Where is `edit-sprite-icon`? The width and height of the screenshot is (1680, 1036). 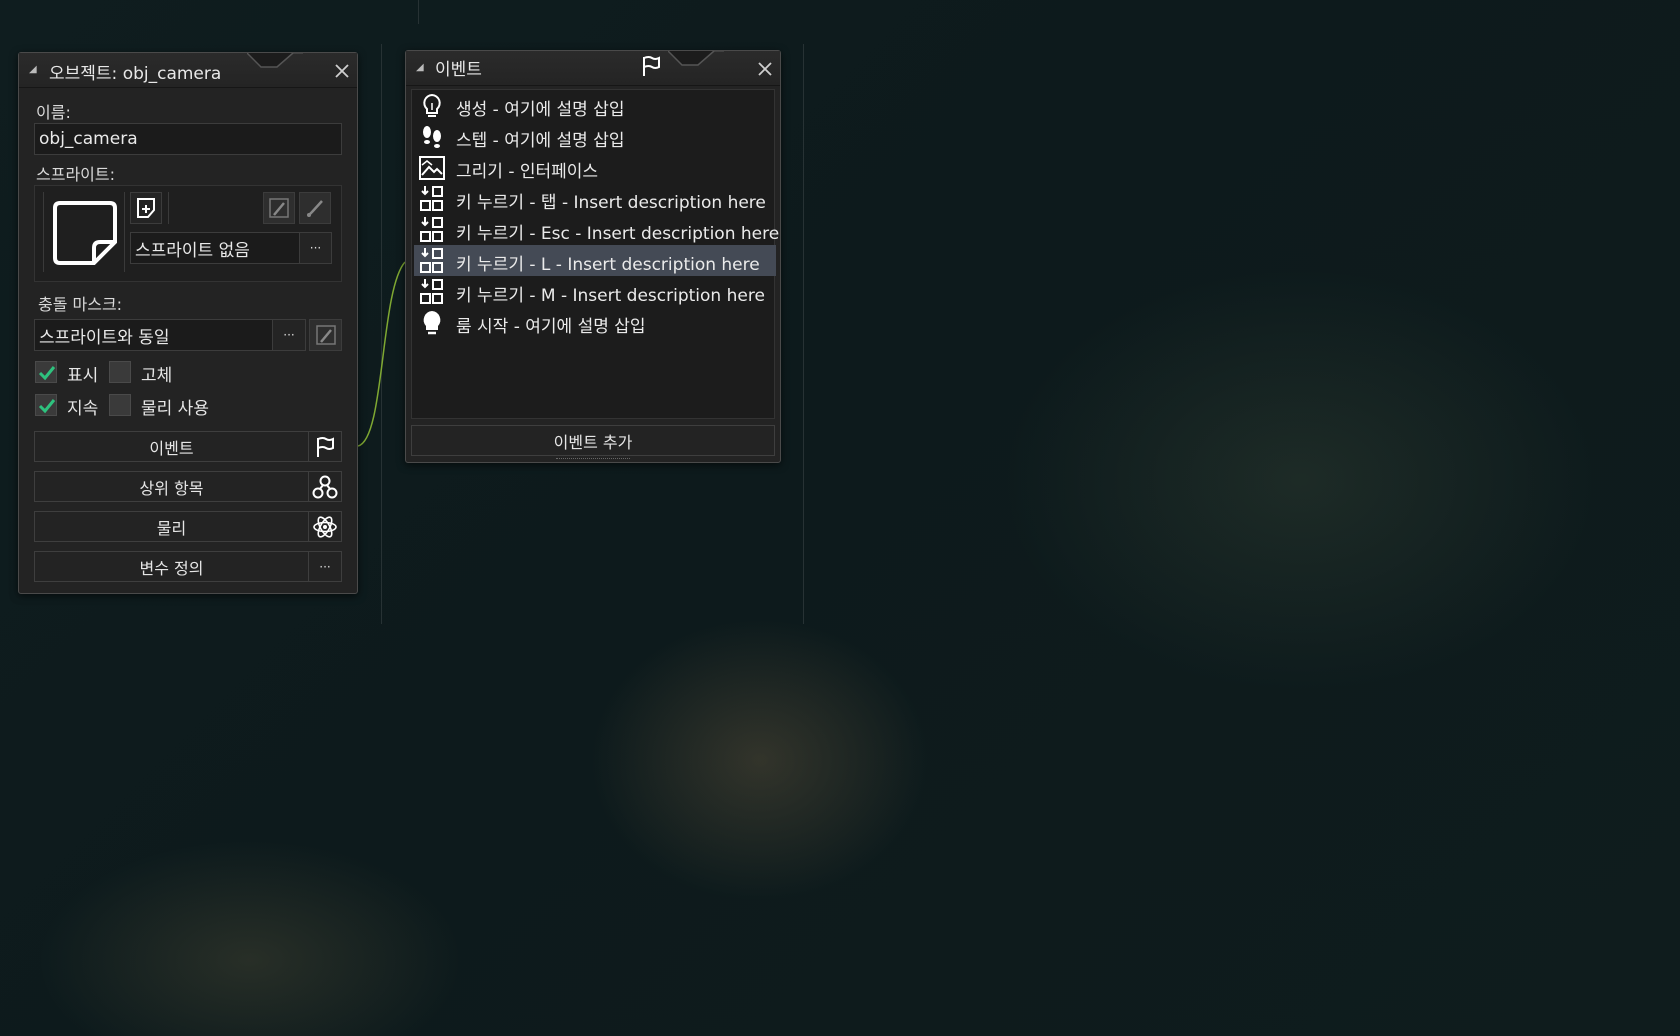
edit-sprite-icon is located at coordinates (279, 208).